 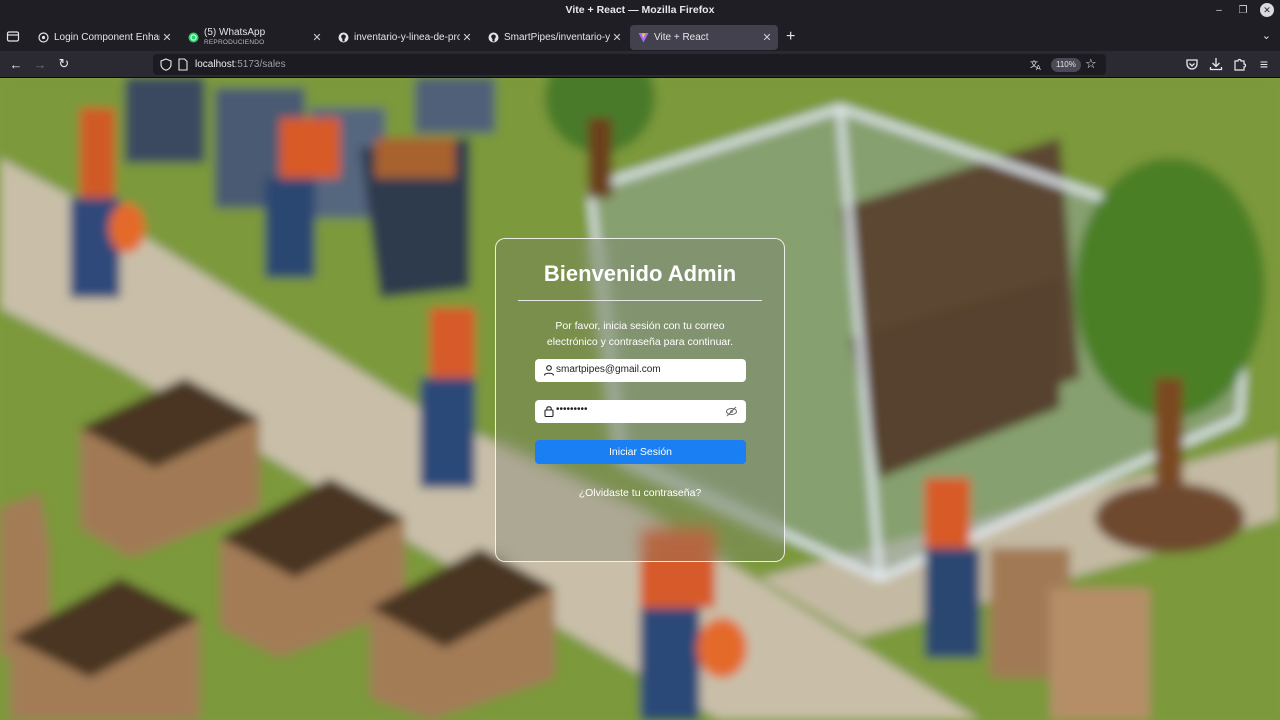 What do you see at coordinates (1066, 65) in the screenshot?
I see `zoom-level-badge: 110%` at bounding box center [1066, 65].